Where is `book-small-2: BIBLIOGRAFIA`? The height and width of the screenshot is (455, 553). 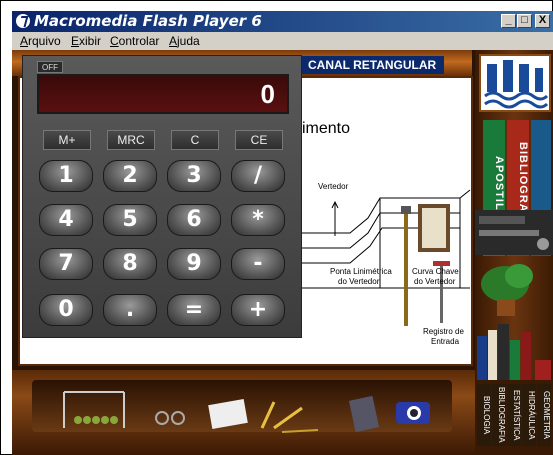
book-small-2: BIBLIOGRAFIA is located at coordinates (499, 415).